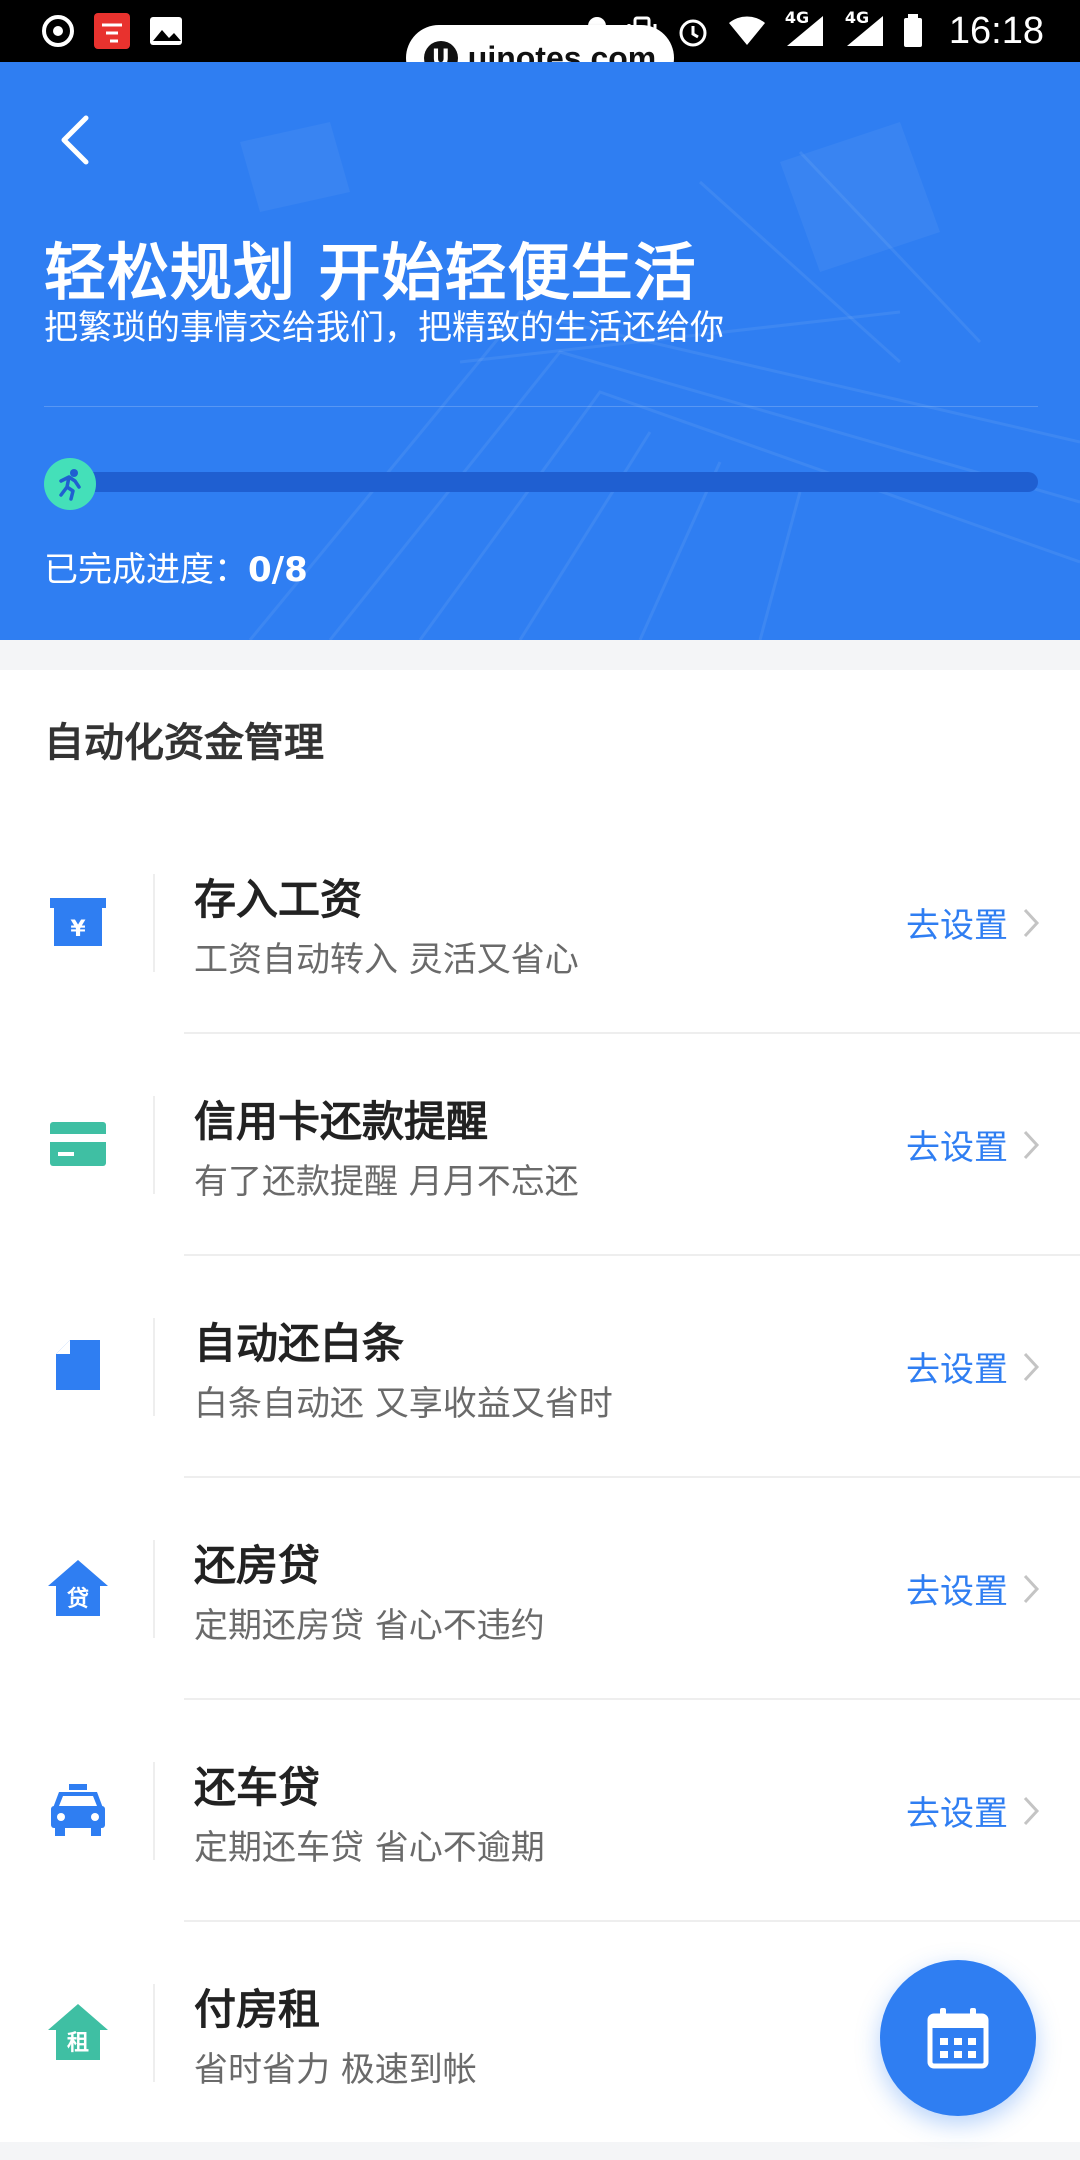 The width and height of the screenshot is (1080, 2160). I want to click on item-description: 白条自动还 又享收益又省时, so click(403, 1404).